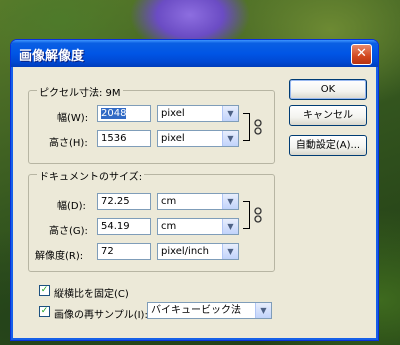 This screenshot has height=345, width=400. What do you see at coordinates (124, 251) in the screenshot?
I see `resolution-input: 72` at bounding box center [124, 251].